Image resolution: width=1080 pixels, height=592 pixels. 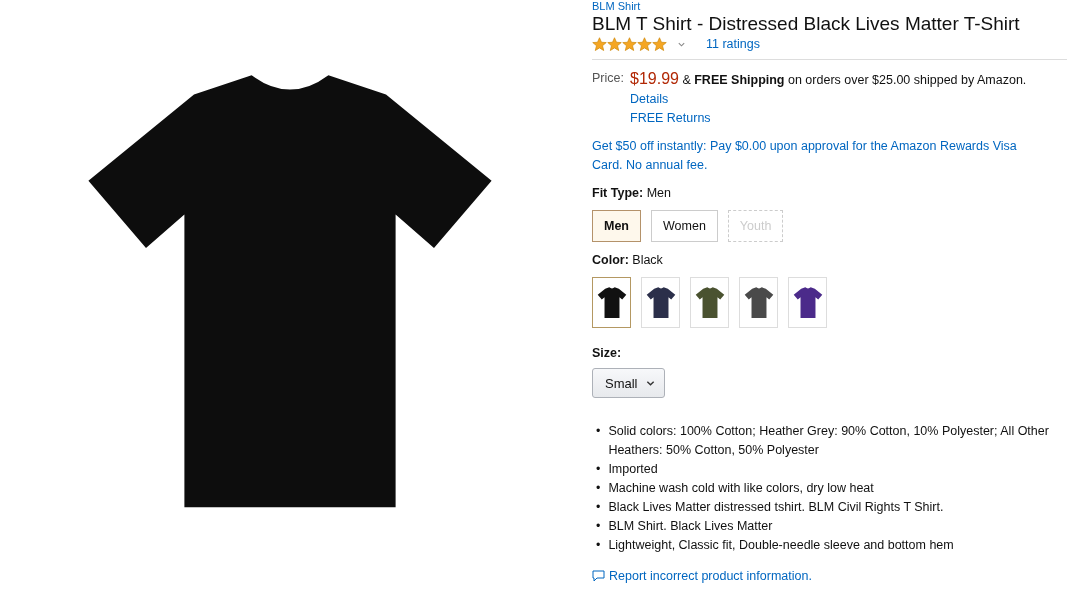 What do you see at coordinates (670, 118) in the screenshot?
I see `free-returns-link: FREE Returns` at bounding box center [670, 118].